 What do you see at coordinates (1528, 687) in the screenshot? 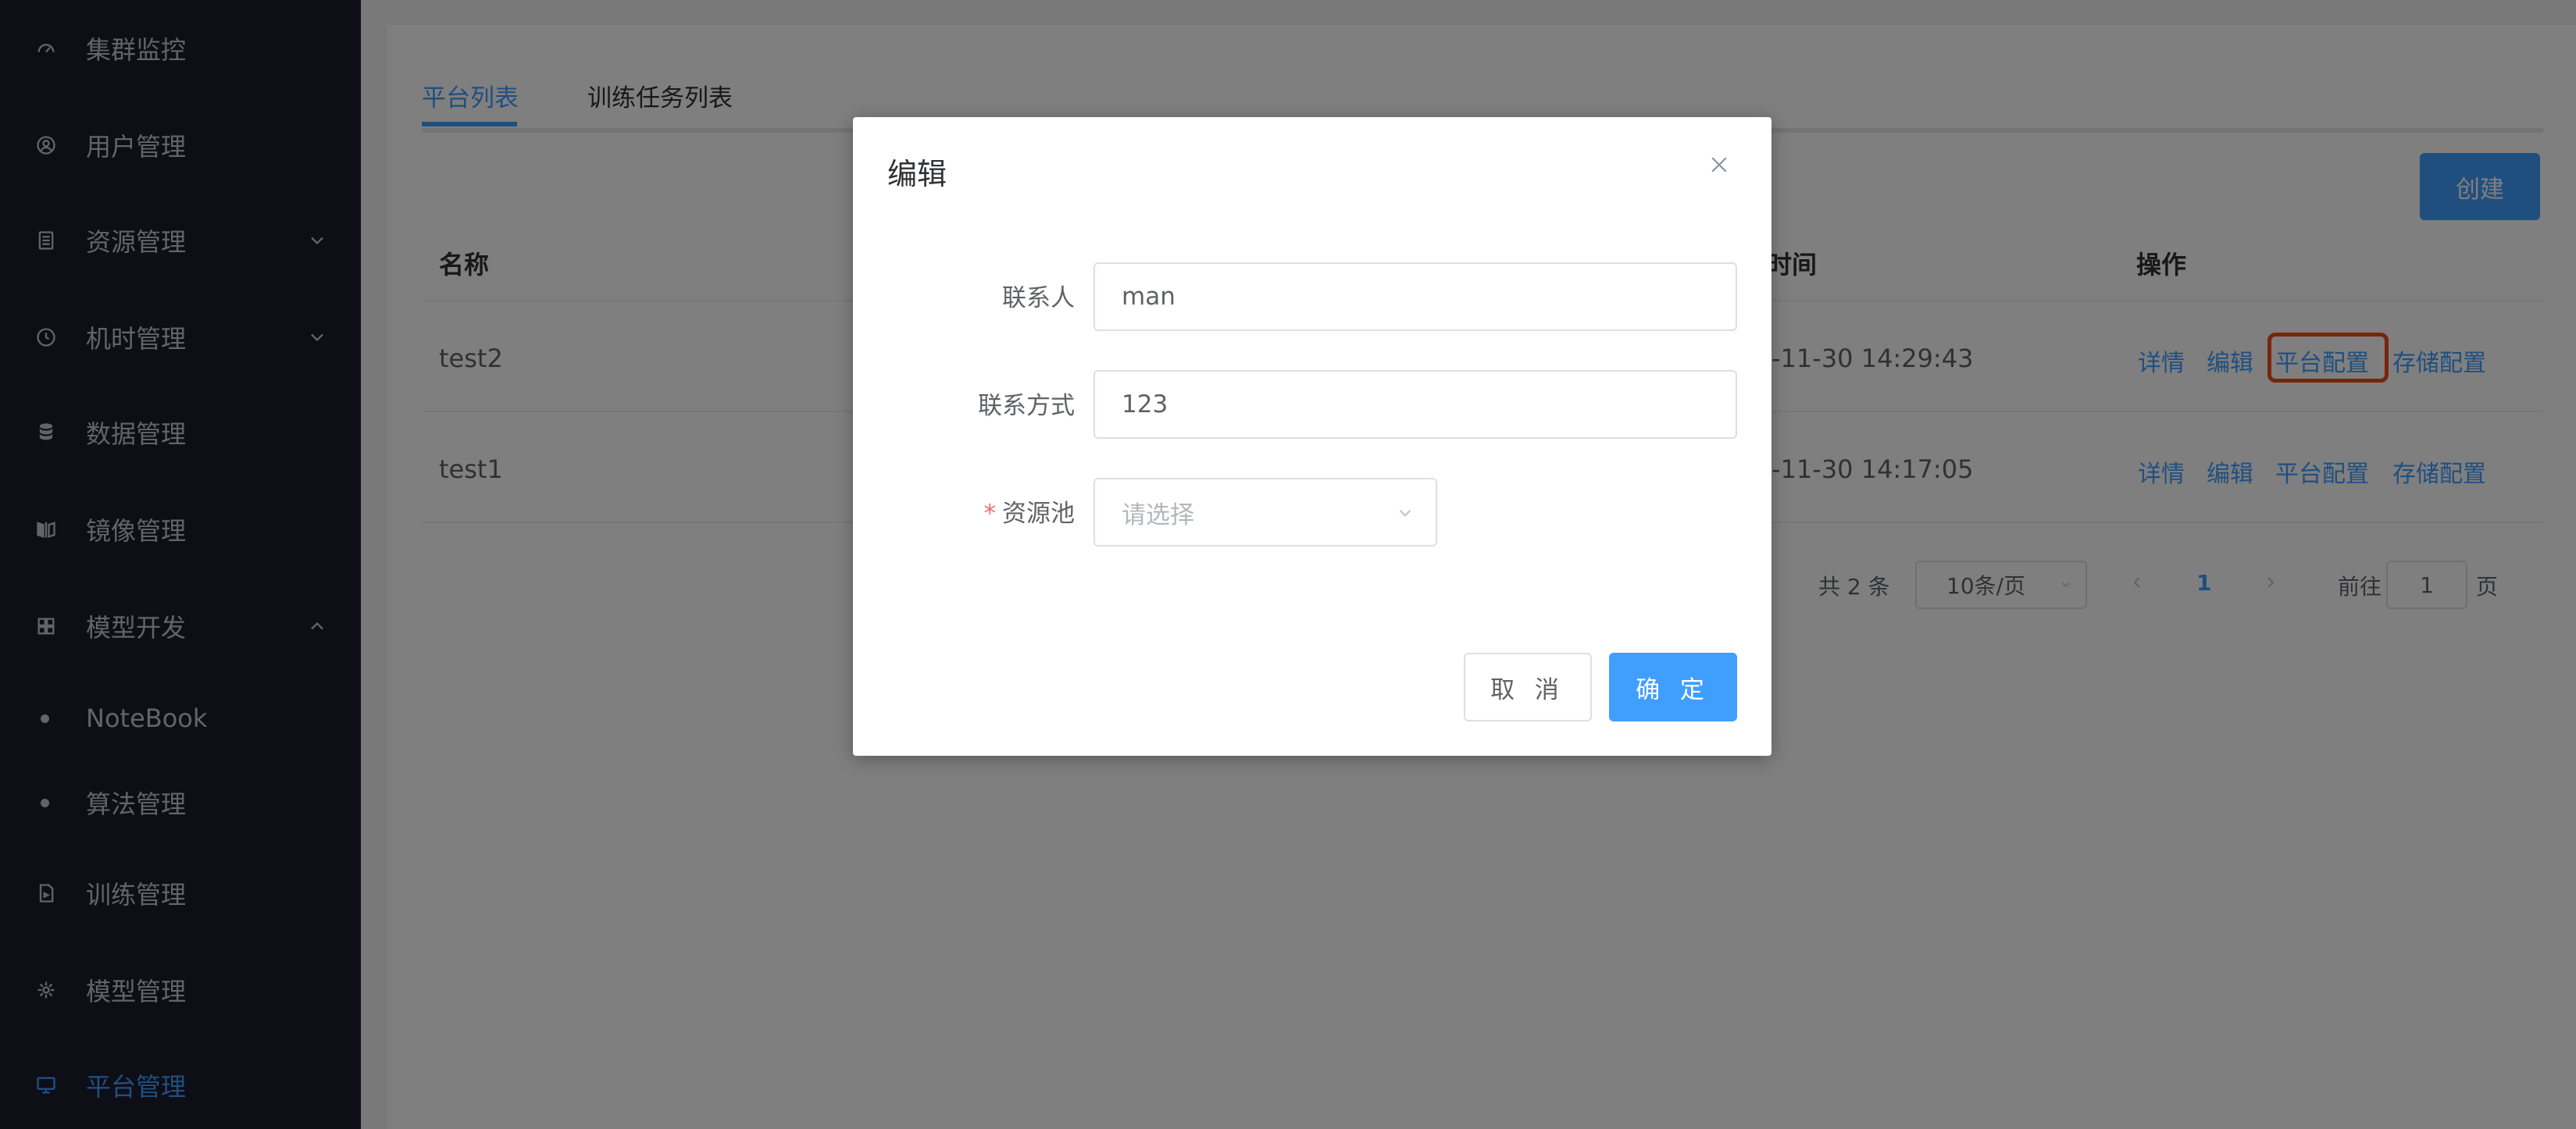
I see `cancel-button: 取 消` at bounding box center [1528, 687].